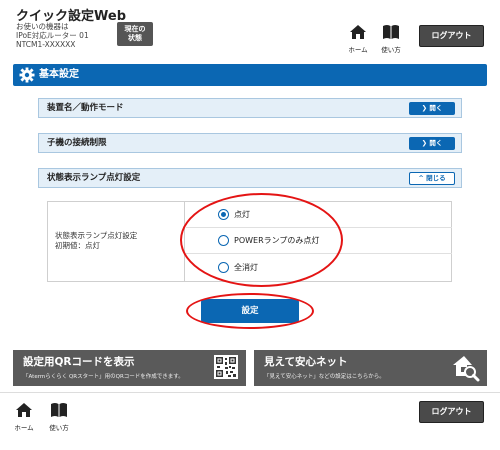 The width and height of the screenshot is (500, 450). I want to click on current-status-button: 現在の 状態, so click(135, 34).